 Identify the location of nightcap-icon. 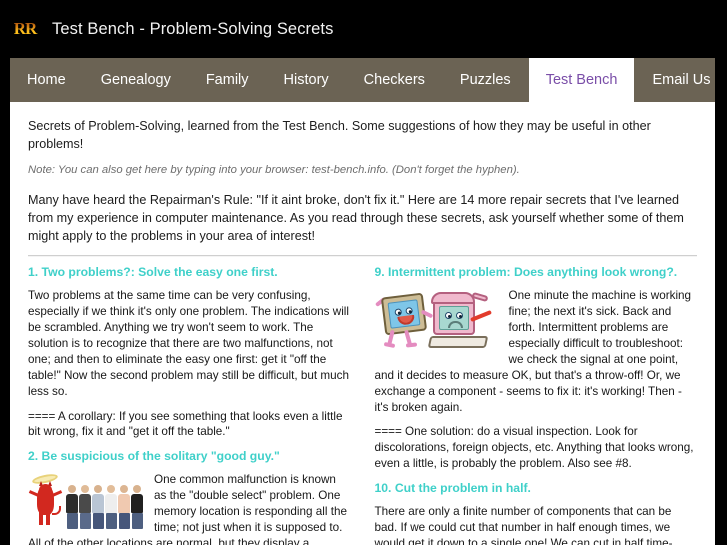
(452, 298).